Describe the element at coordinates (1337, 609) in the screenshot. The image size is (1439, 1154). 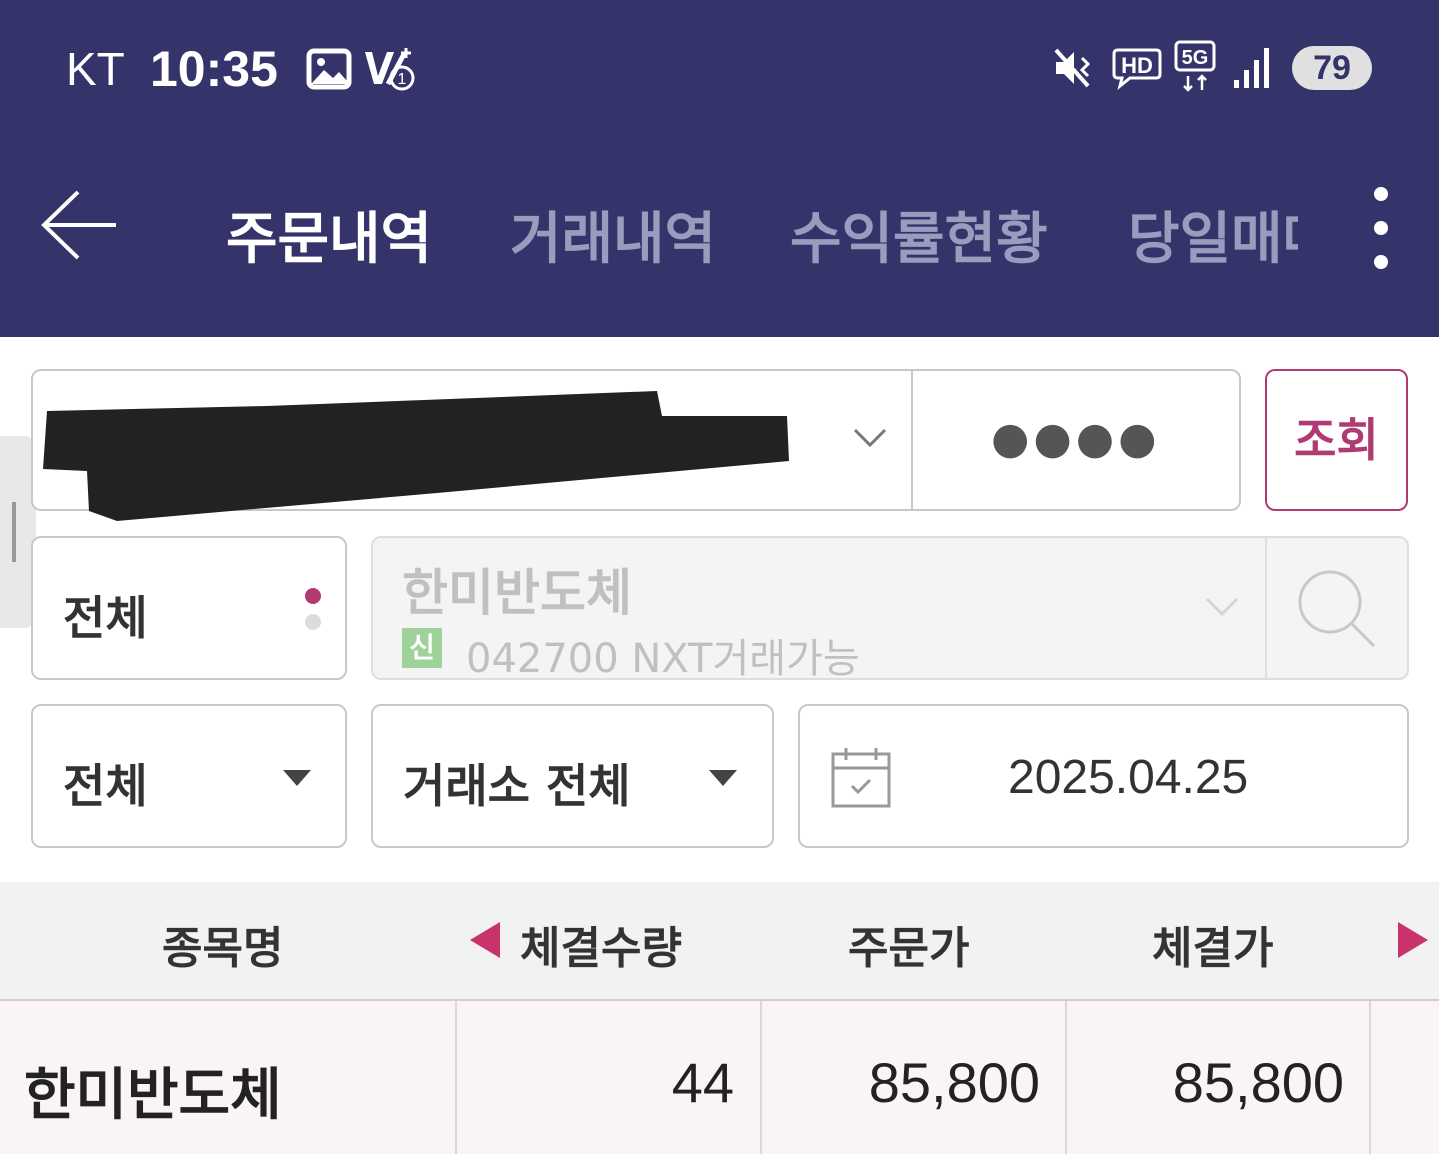
I see `search-icon` at that location.